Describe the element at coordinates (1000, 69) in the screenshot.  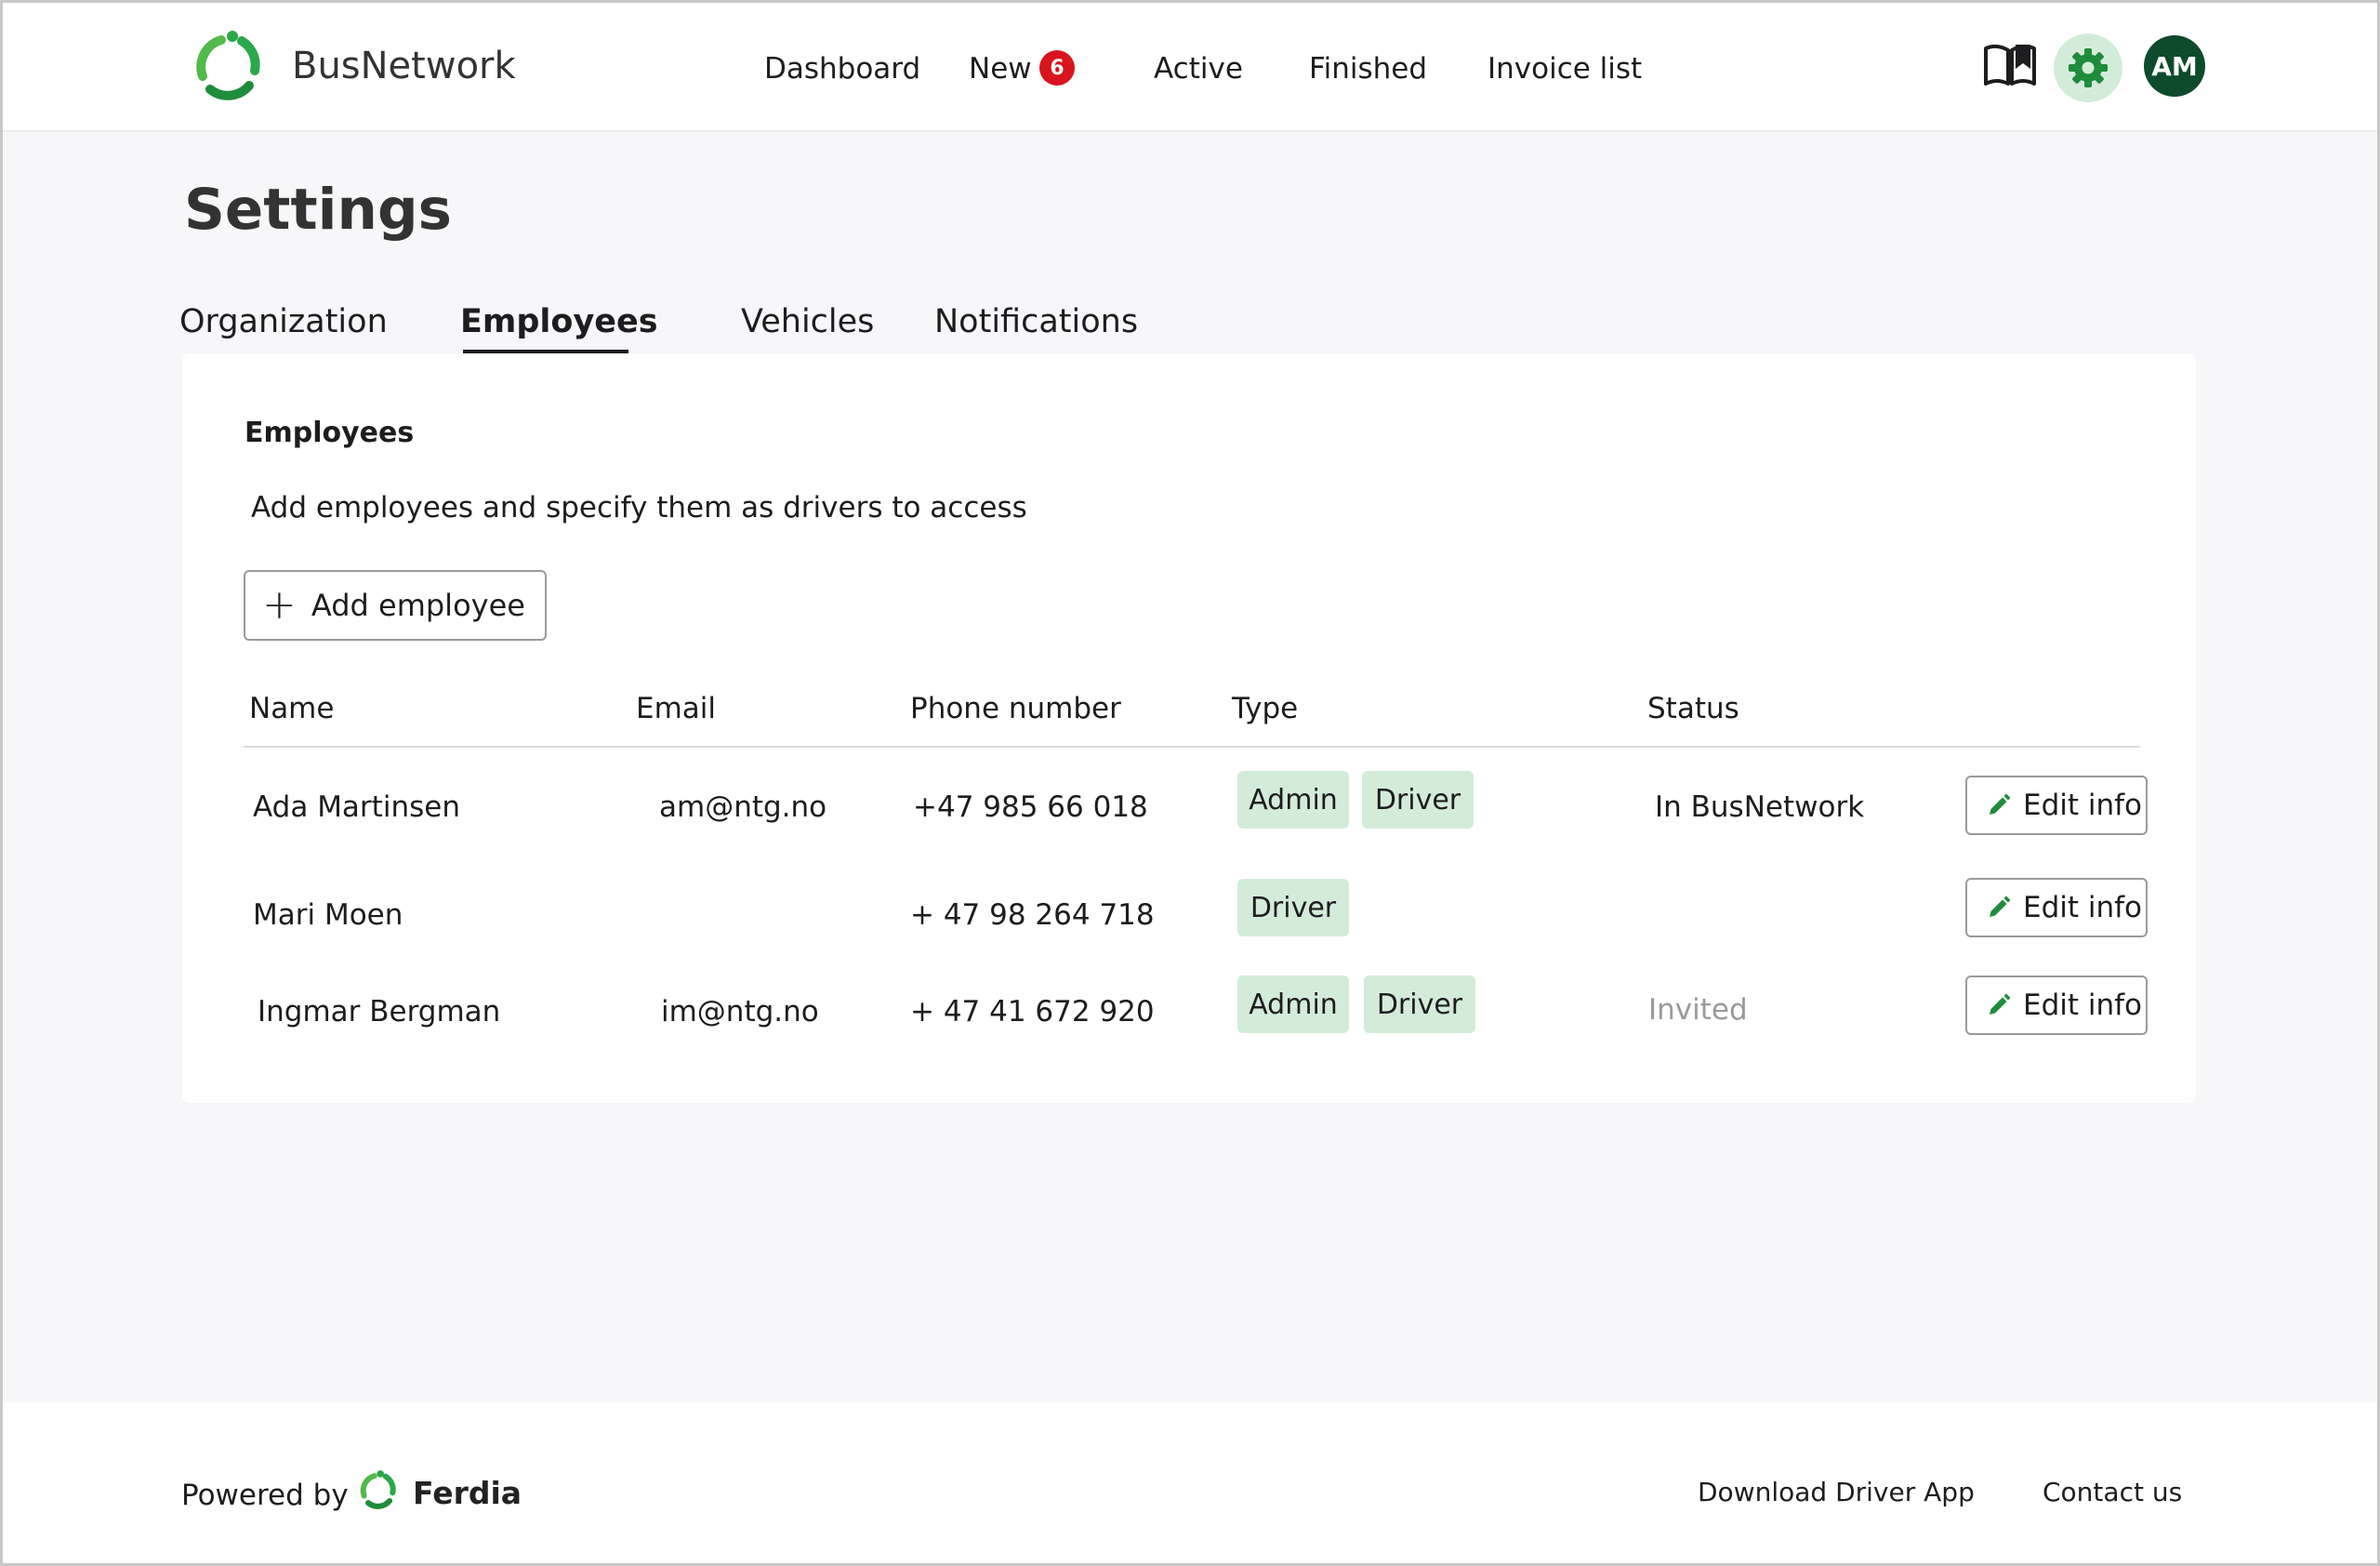
I see `nav-new: New` at that location.